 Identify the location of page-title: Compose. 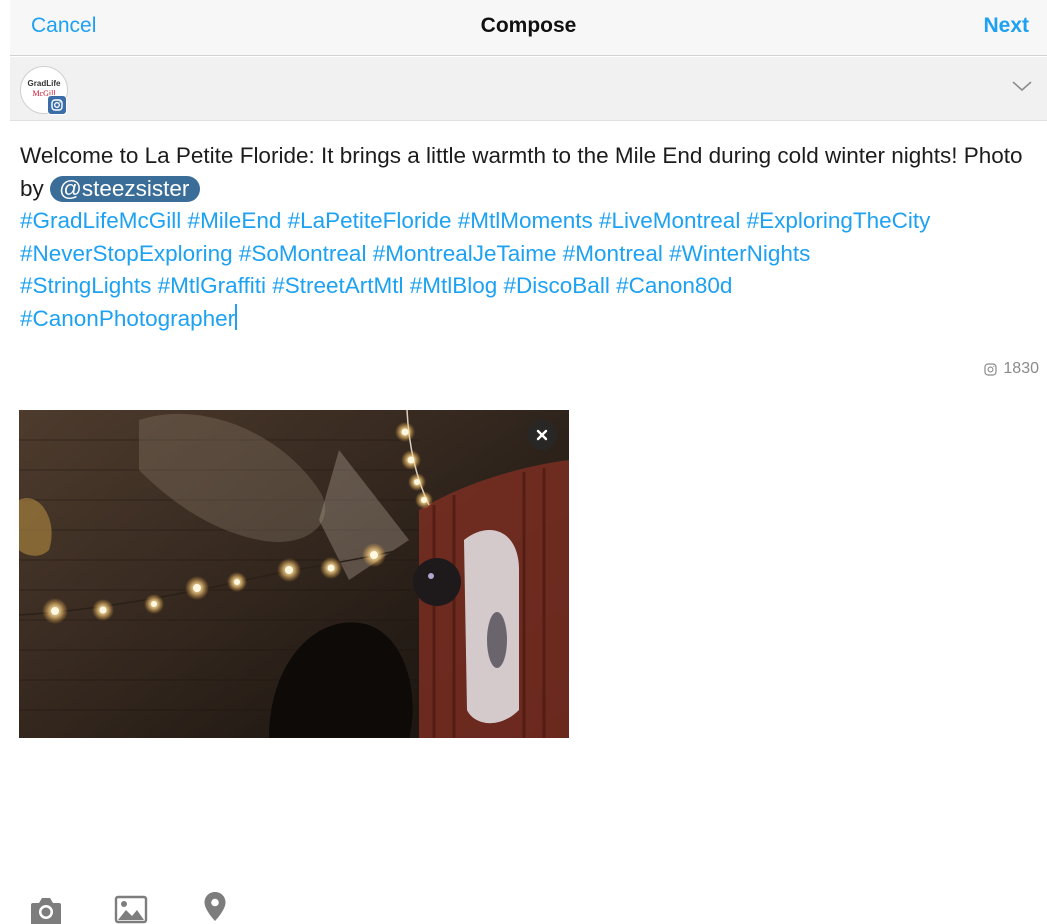
(528, 25).